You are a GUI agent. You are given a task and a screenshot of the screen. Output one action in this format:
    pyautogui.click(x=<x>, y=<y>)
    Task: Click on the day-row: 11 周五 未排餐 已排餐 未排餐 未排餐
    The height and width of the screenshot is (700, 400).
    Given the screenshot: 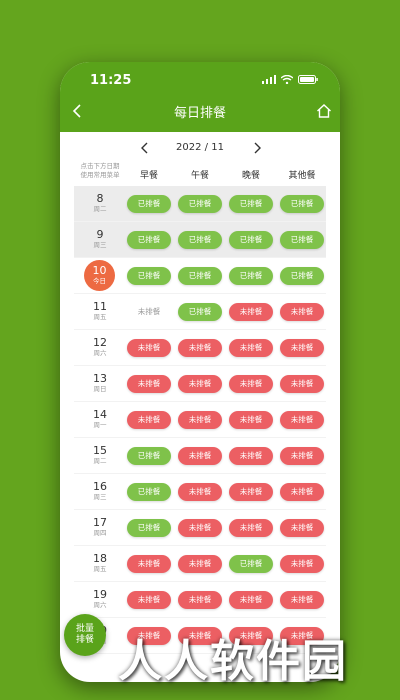 What is the action you would take?
    pyautogui.click(x=200, y=312)
    